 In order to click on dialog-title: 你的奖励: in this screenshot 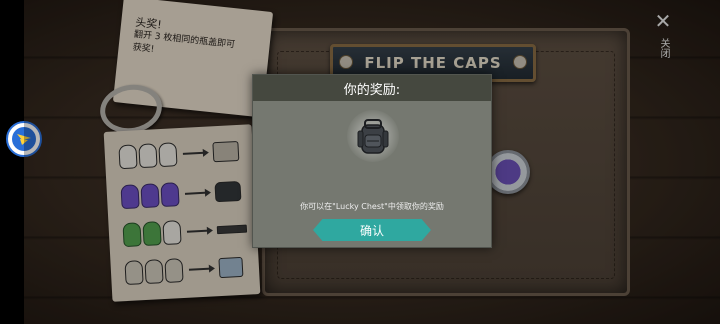, I will do `click(372, 88)`.